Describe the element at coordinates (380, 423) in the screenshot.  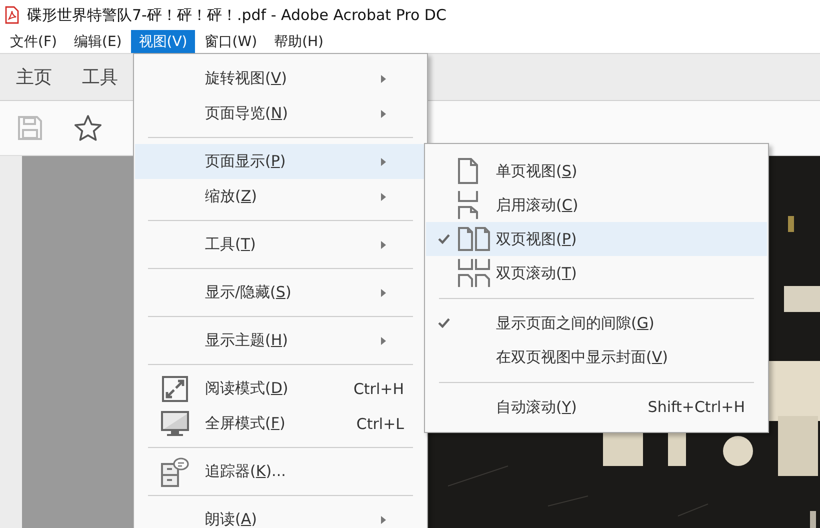
I see `shortcut-text: Ctrl+L` at that location.